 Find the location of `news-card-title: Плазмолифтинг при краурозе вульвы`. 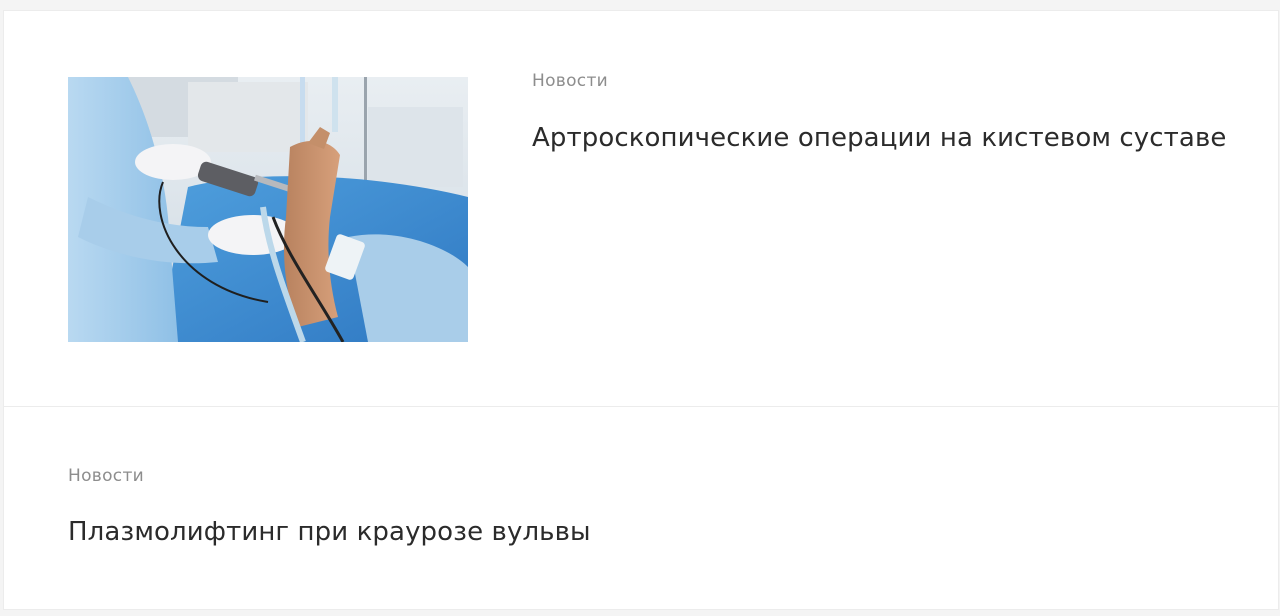

news-card-title: Плазмолифтинг при краурозе вульвы is located at coordinates (329, 532).